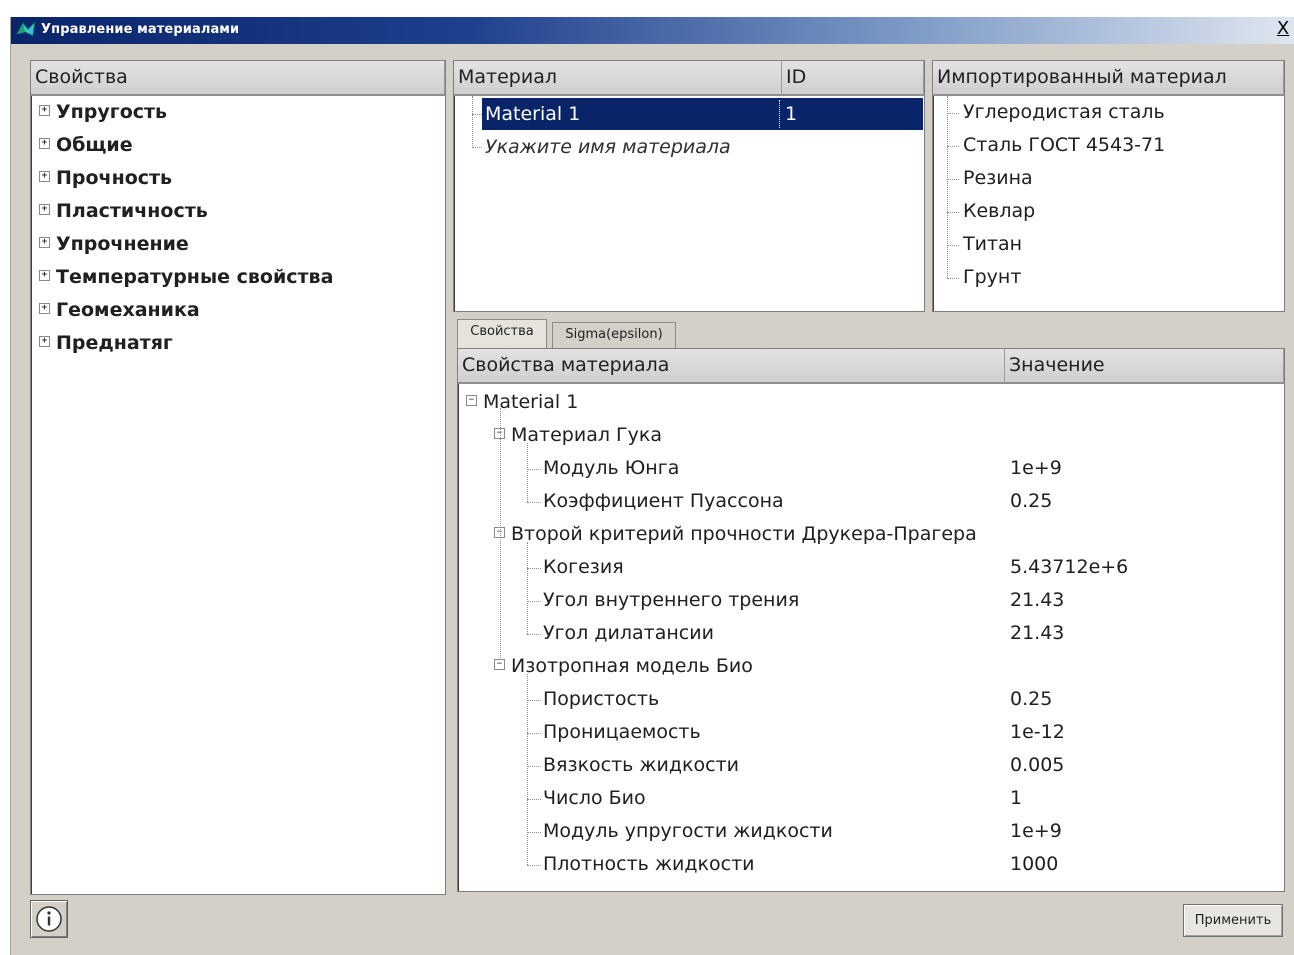 This screenshot has height=955, width=1294. Describe the element at coordinates (114, 343) in the screenshot. I see `property-category-label: Преднатяг` at that location.